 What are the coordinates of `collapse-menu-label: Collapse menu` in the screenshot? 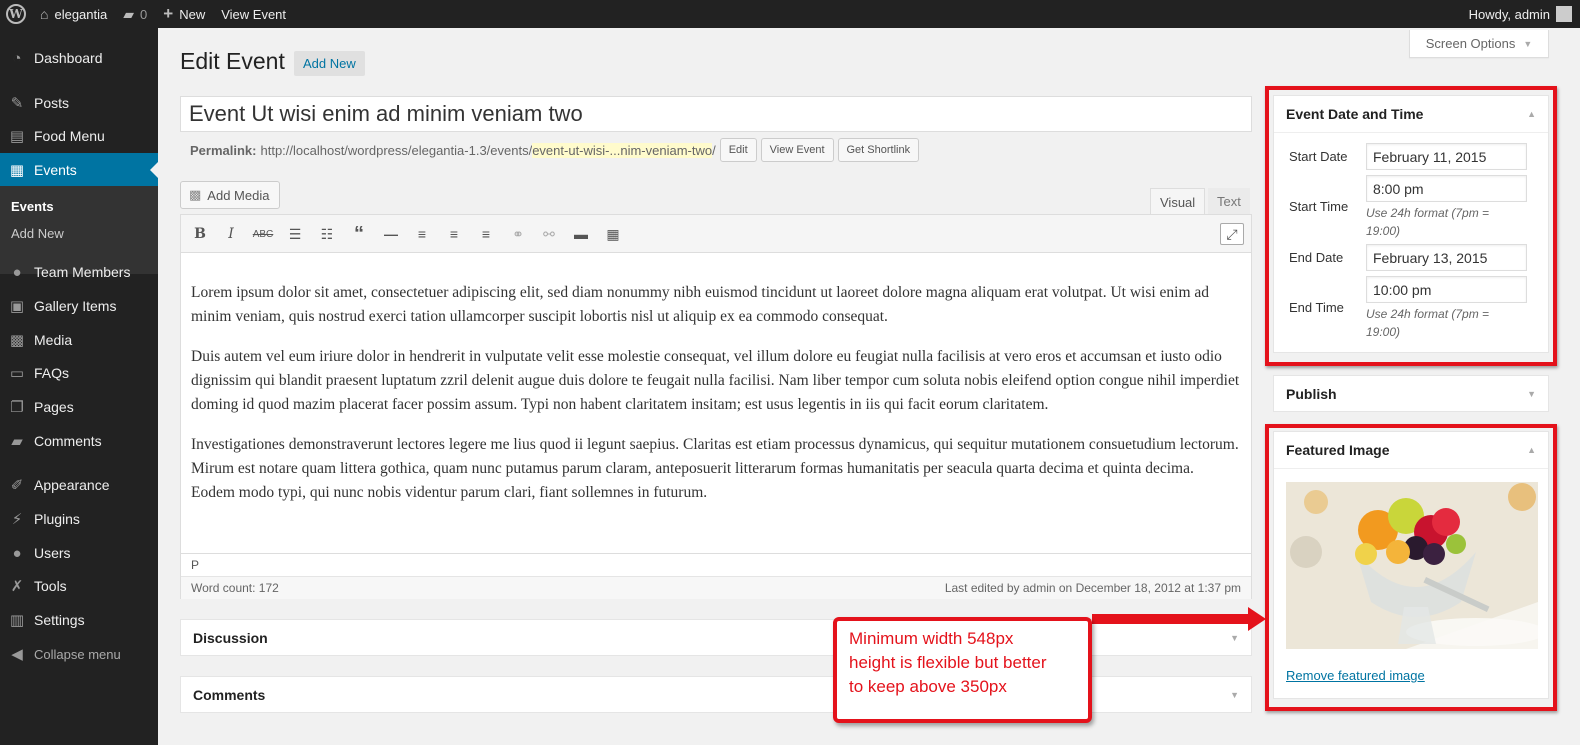 It's located at (77, 654).